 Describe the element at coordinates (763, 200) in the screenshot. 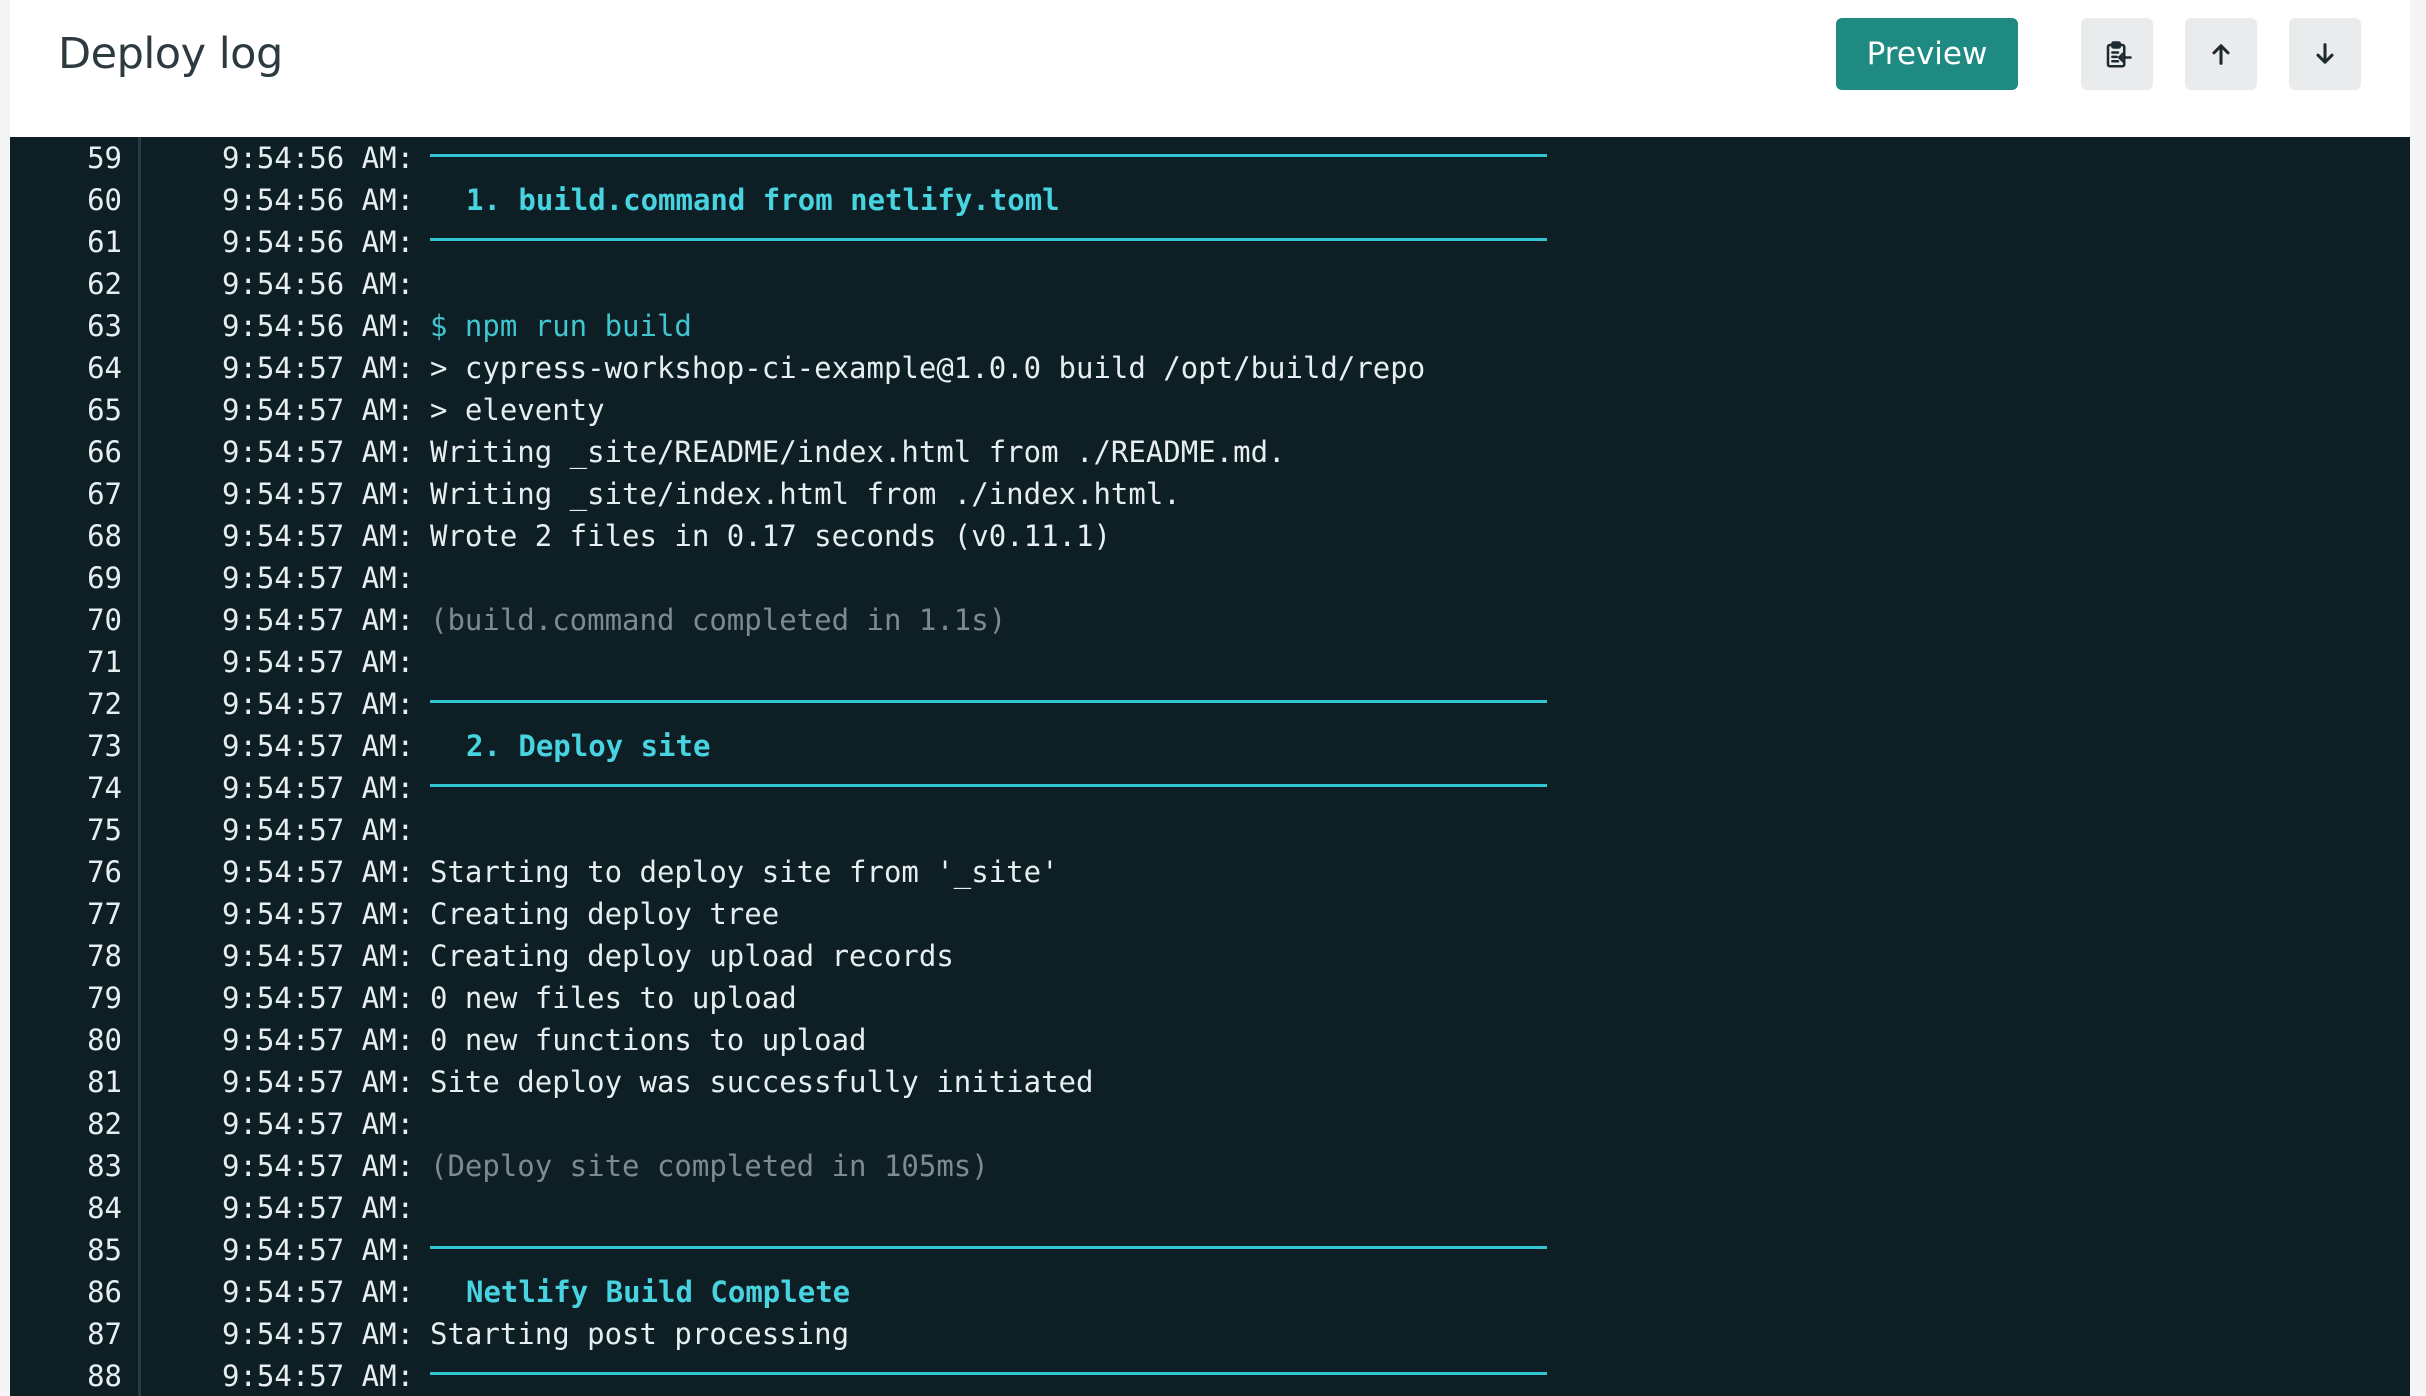

I see `section-heading: 1. build.command from netlify.toml` at that location.